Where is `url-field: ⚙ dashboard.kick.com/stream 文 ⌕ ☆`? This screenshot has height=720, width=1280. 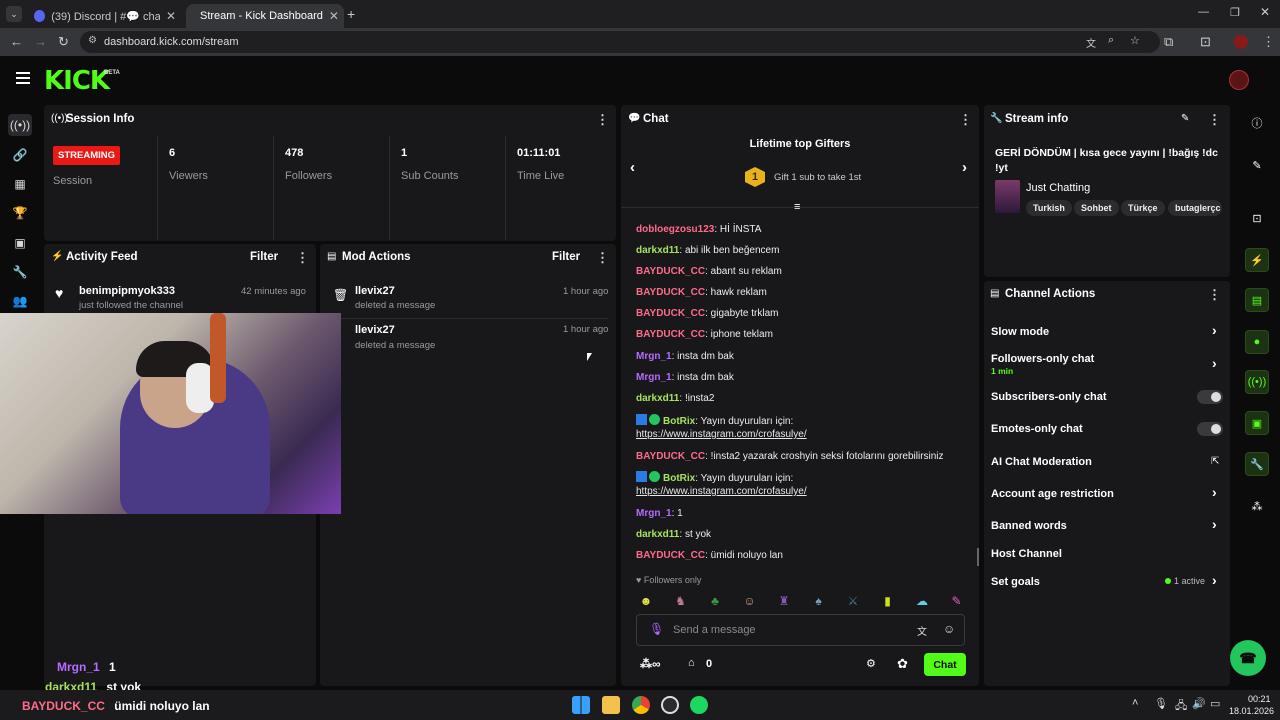 url-field: ⚙ dashboard.kick.com/stream 文 ⌕ ☆ is located at coordinates (620, 42).